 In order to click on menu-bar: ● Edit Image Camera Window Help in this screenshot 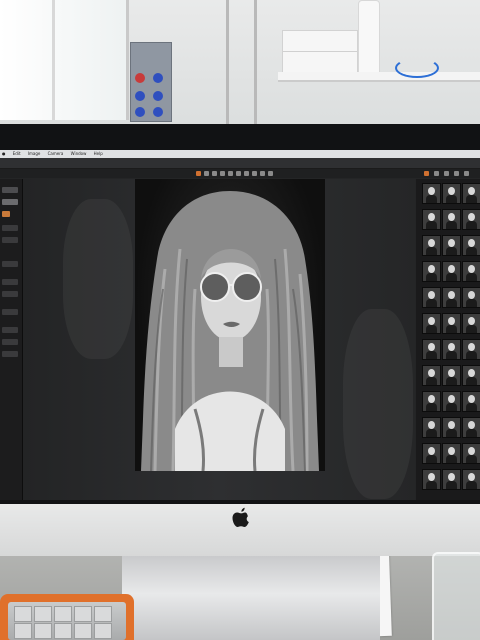, I will do `click(240, 154)`.